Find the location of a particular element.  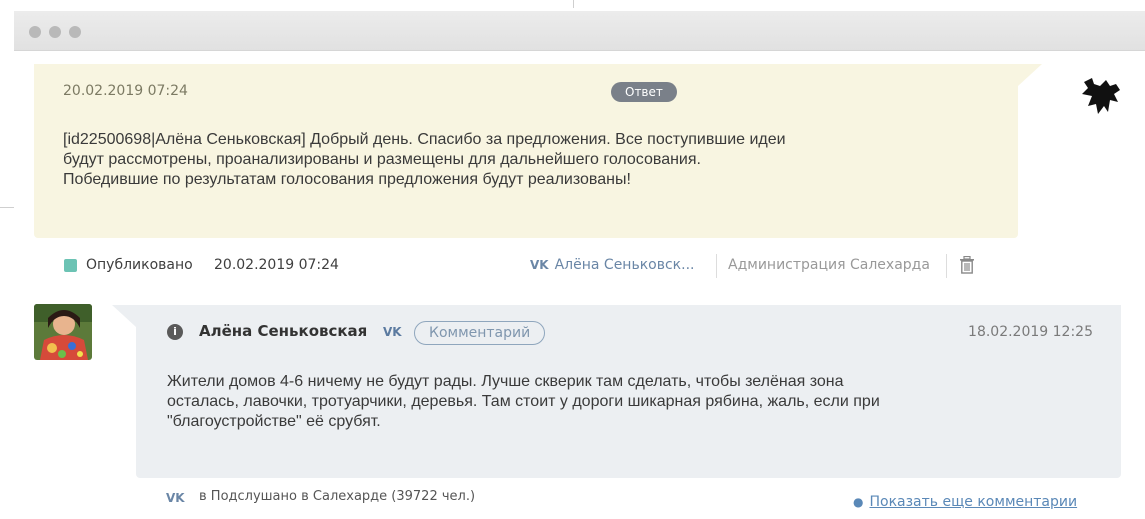

comment-bubble-tail is located at coordinates (124, 316).